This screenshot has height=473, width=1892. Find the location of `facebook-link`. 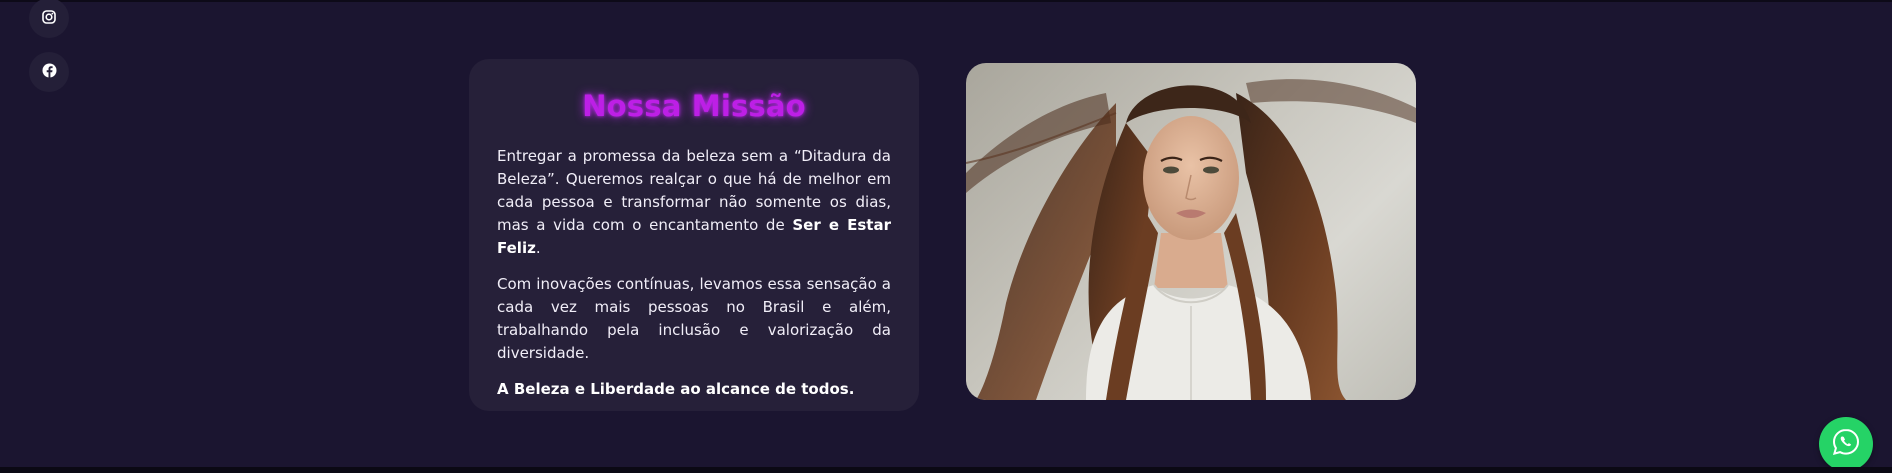

facebook-link is located at coordinates (49, 72).